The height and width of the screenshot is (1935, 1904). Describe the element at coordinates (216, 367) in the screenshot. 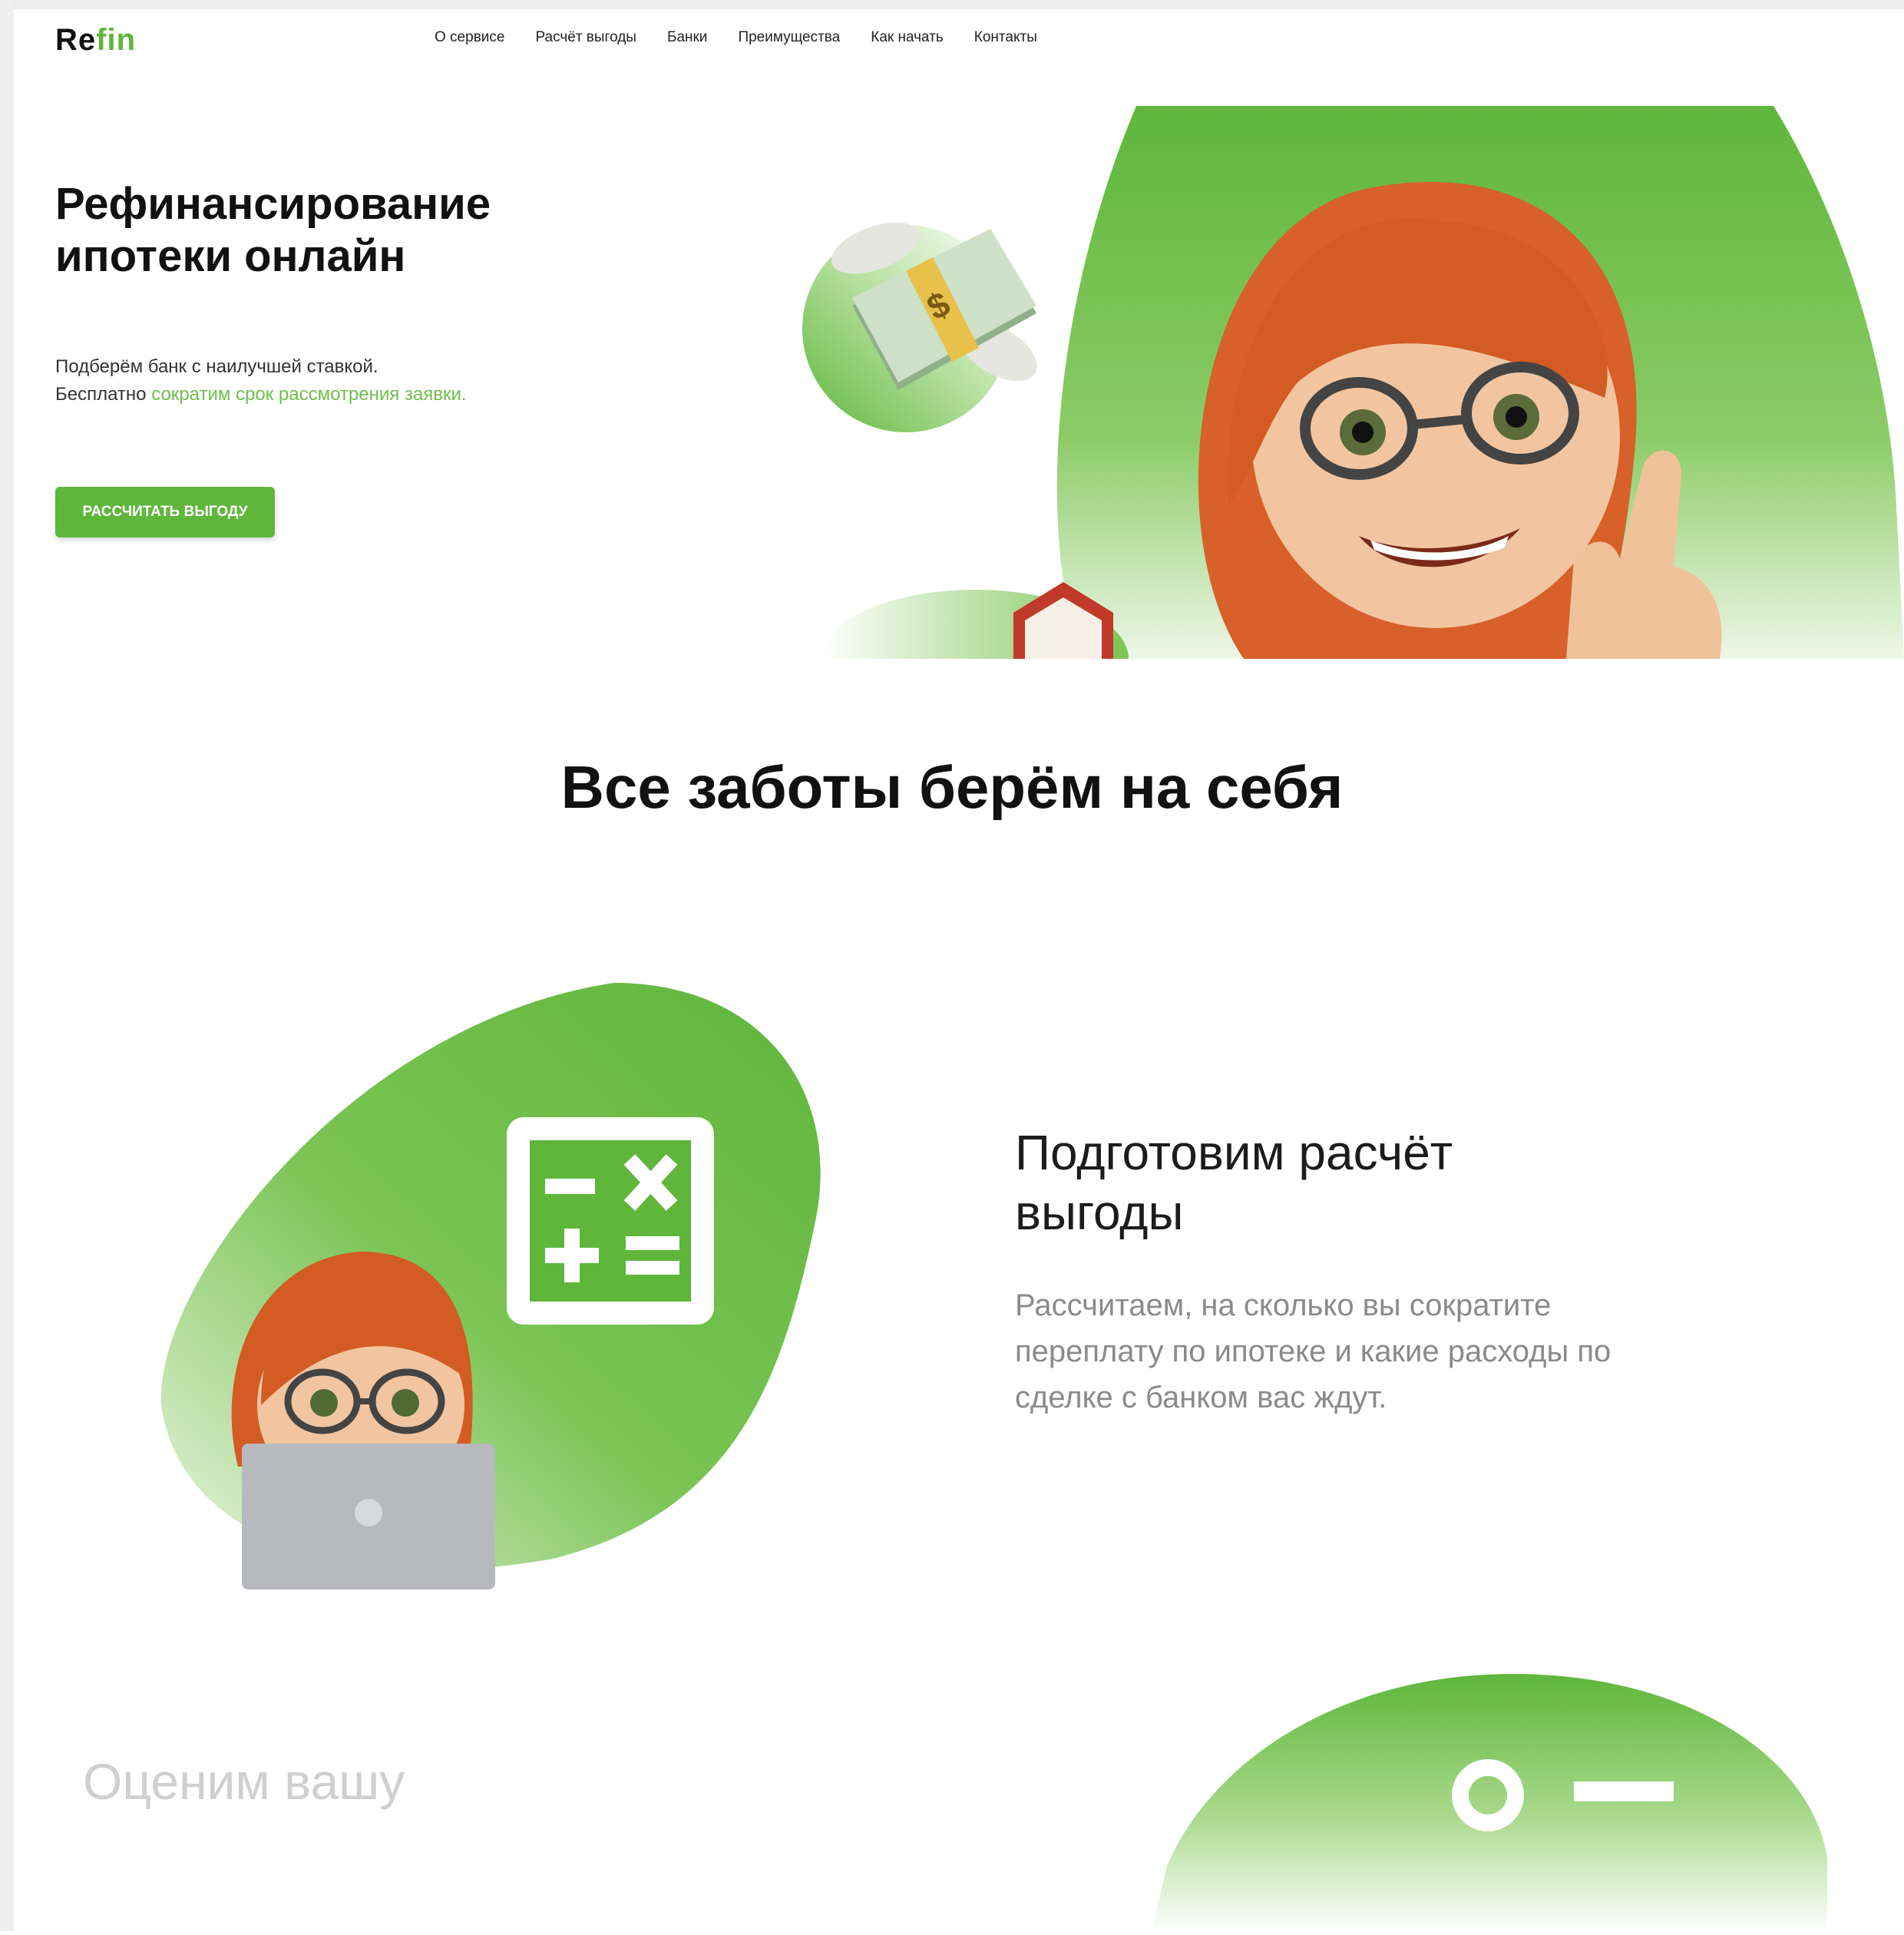

I see `hero-subtitle-line1: Подберём банк с наилучшей ставкой.` at that location.